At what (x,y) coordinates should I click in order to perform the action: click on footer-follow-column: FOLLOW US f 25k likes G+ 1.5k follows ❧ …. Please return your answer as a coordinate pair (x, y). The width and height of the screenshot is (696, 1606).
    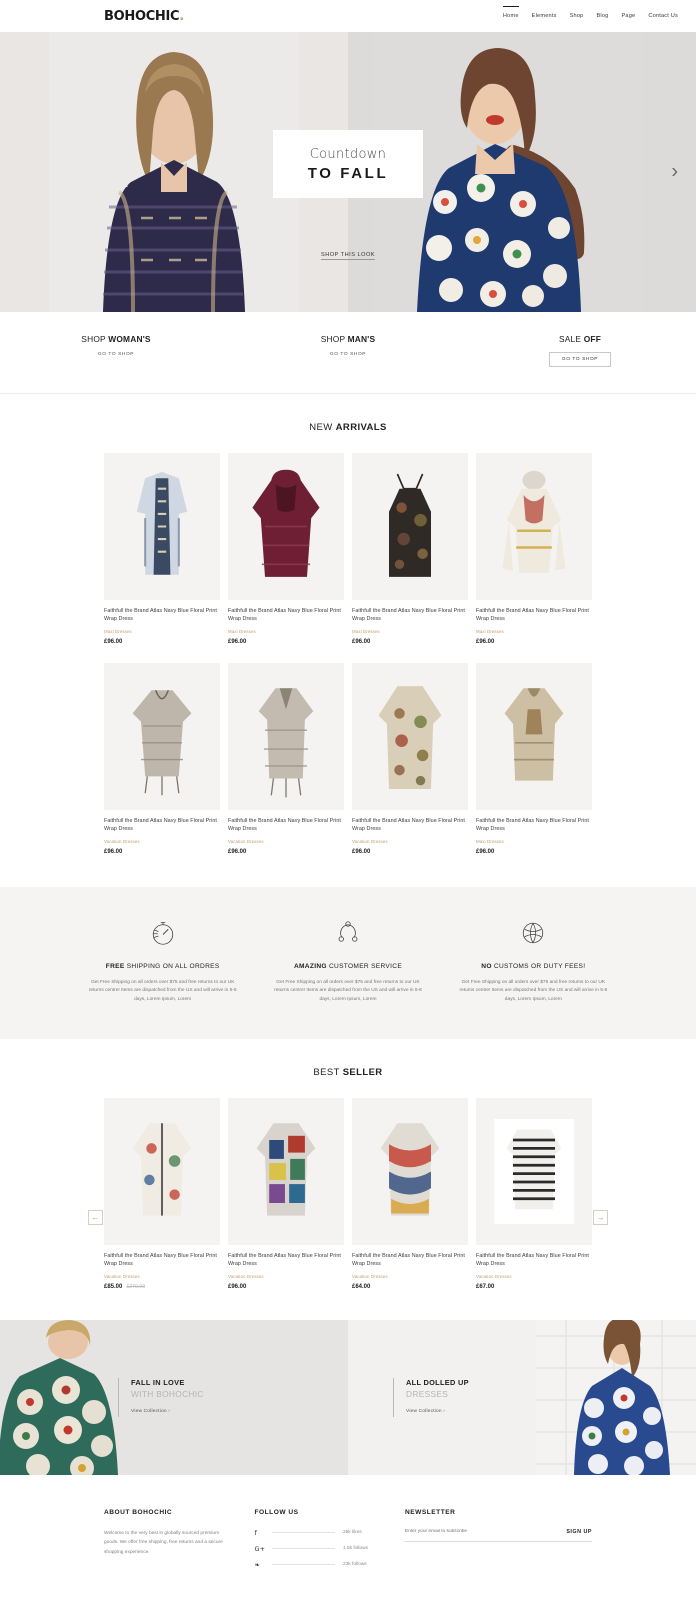
    Looking at the image, I should click on (329, 1543).